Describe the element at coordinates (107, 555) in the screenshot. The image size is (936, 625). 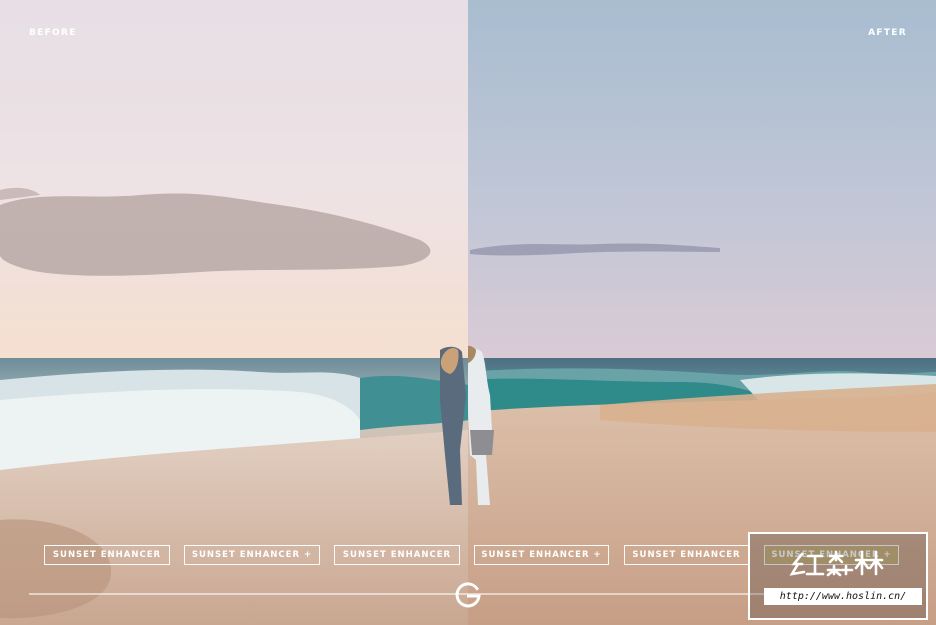
I see `preset-button-1: SUNSET ENHANCER` at that location.